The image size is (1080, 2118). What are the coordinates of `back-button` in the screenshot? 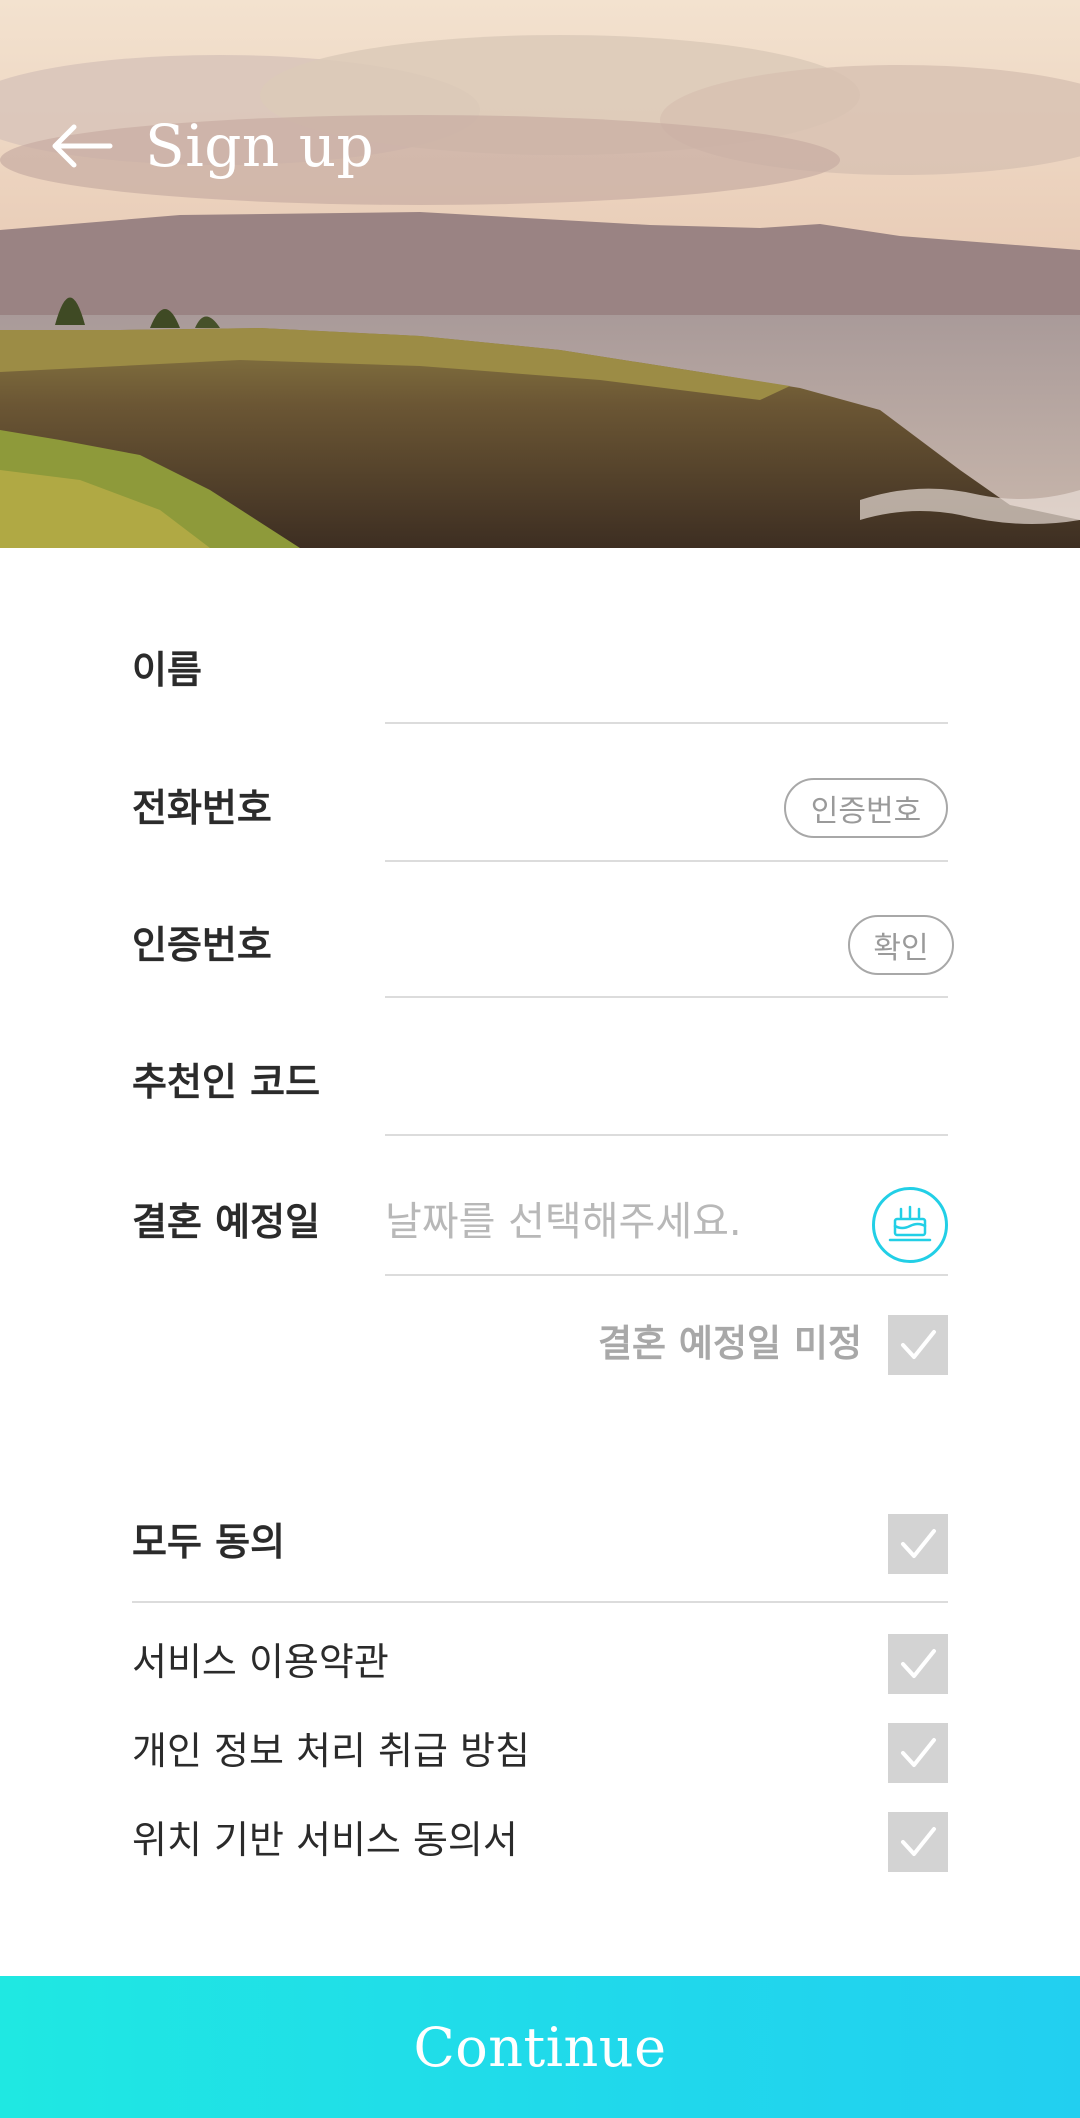 It's located at (84, 146).